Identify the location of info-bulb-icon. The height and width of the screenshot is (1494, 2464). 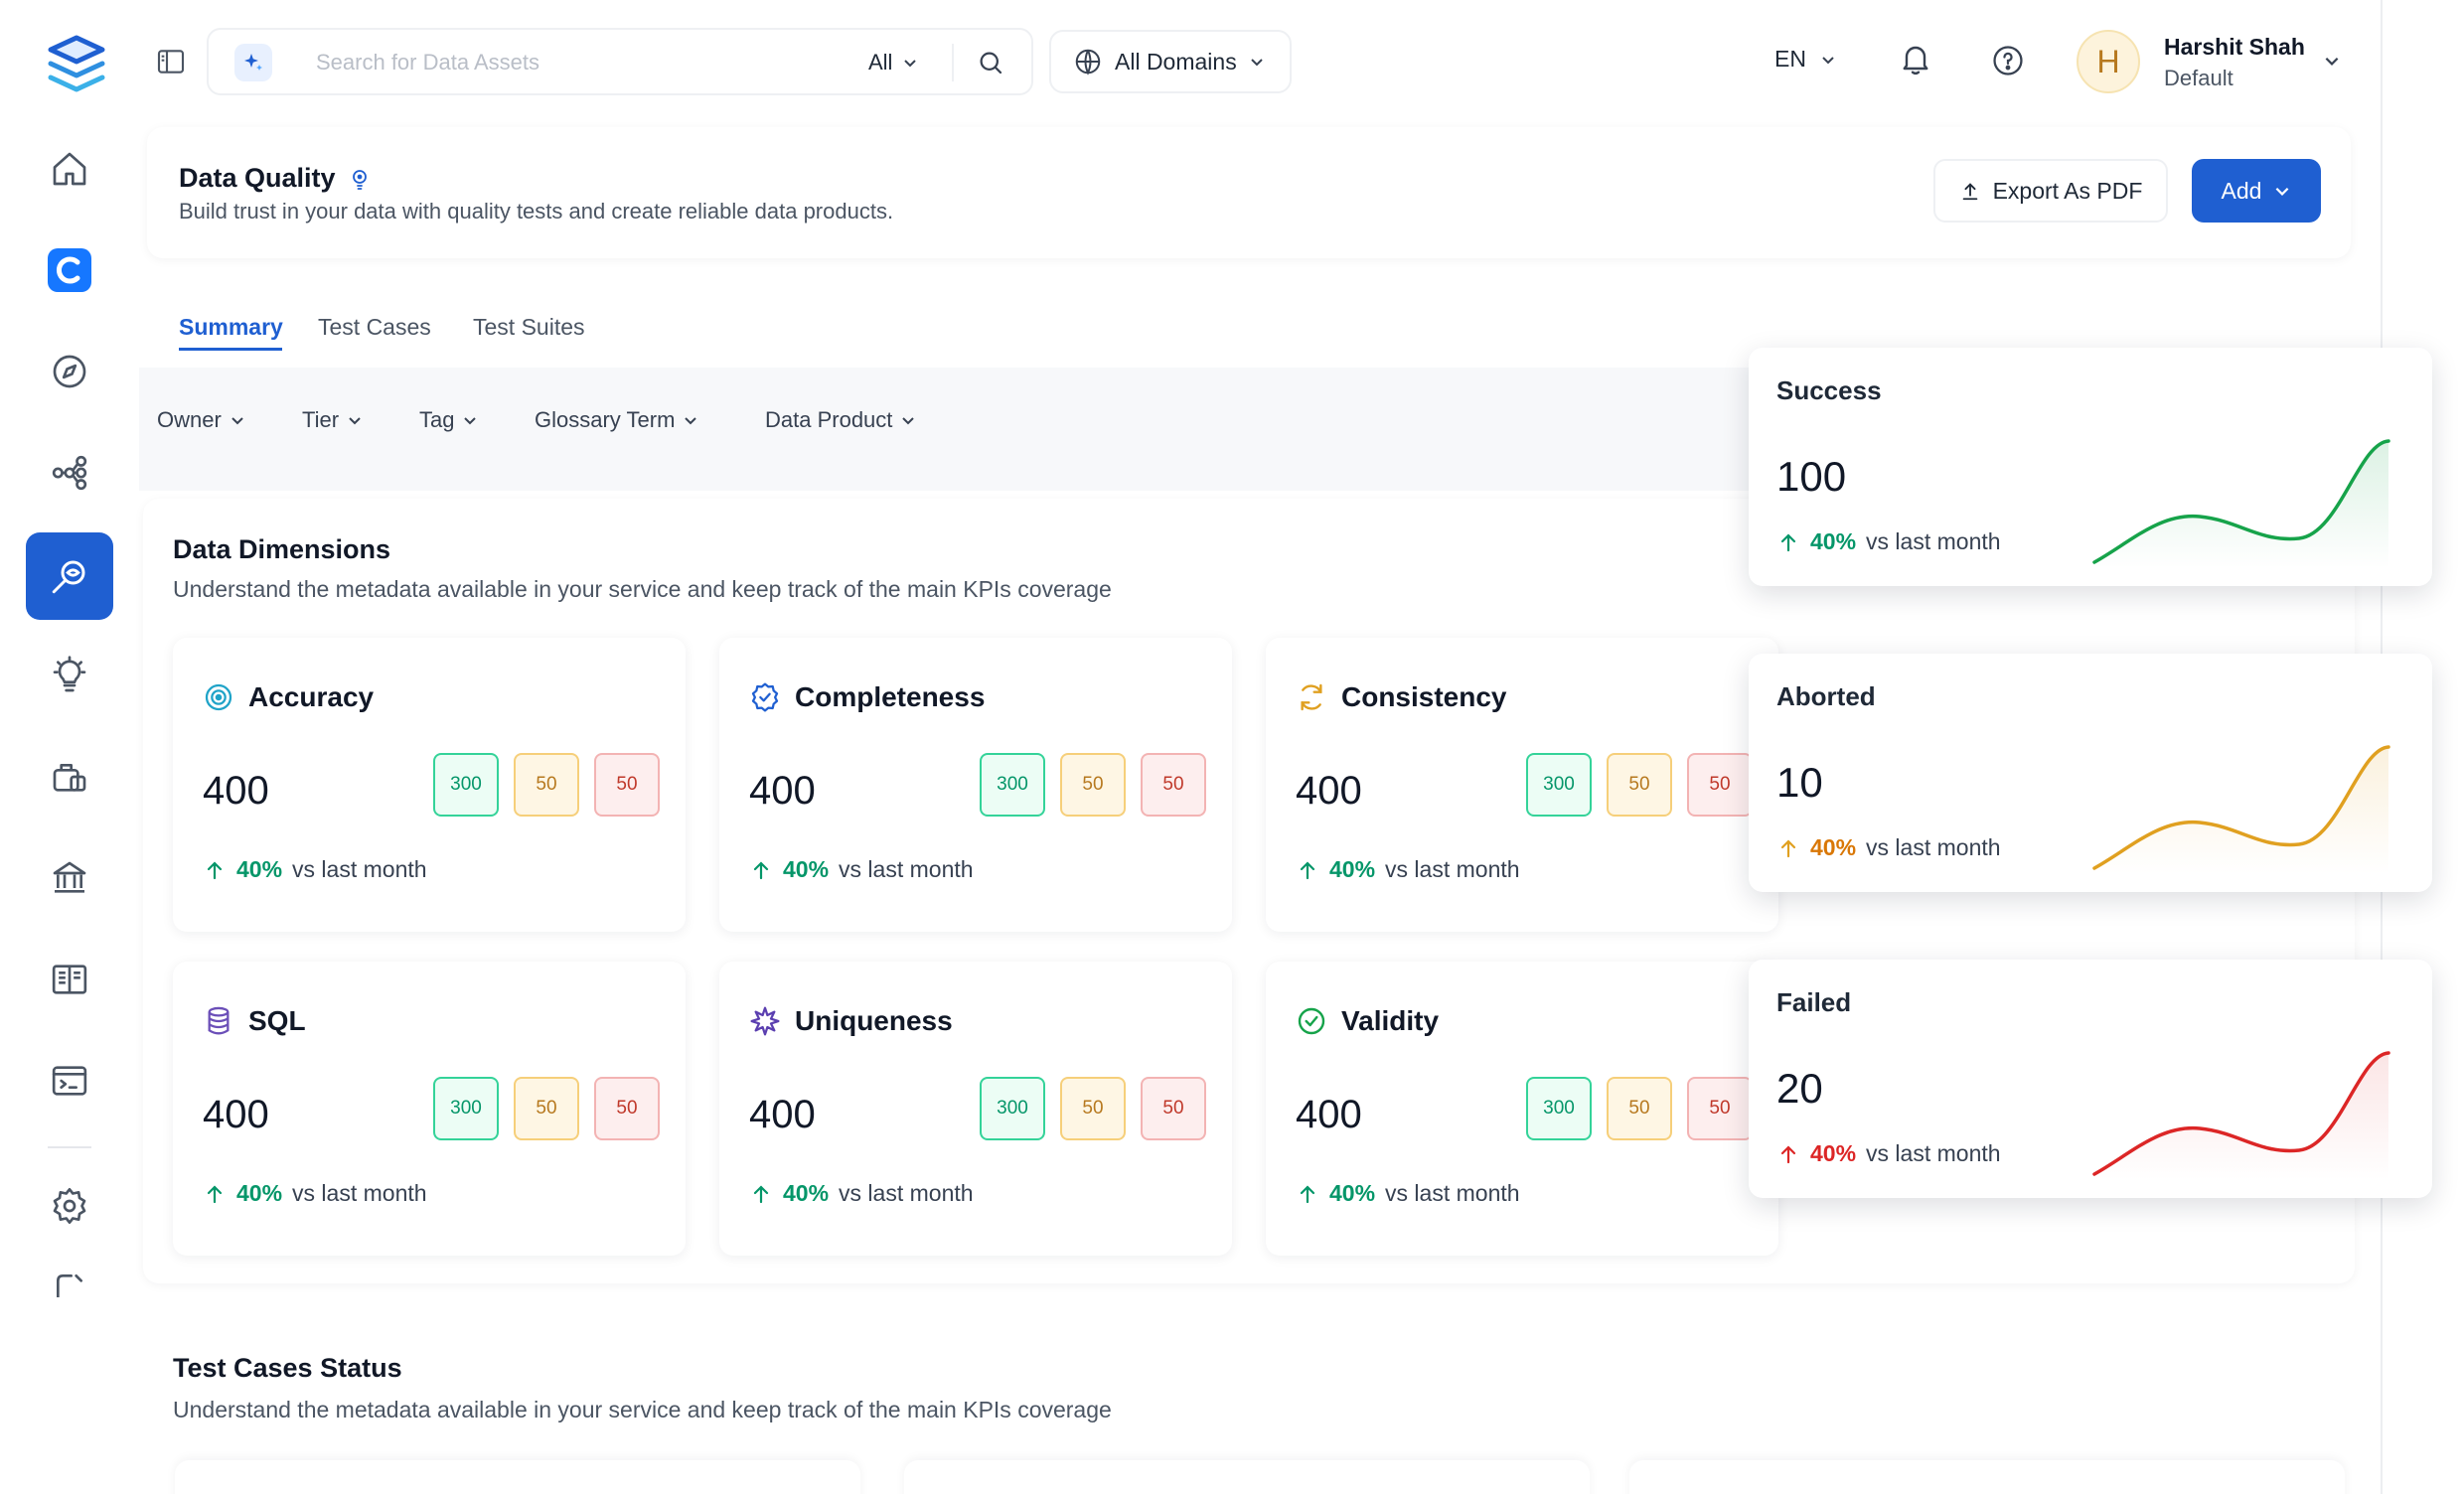
(360, 179).